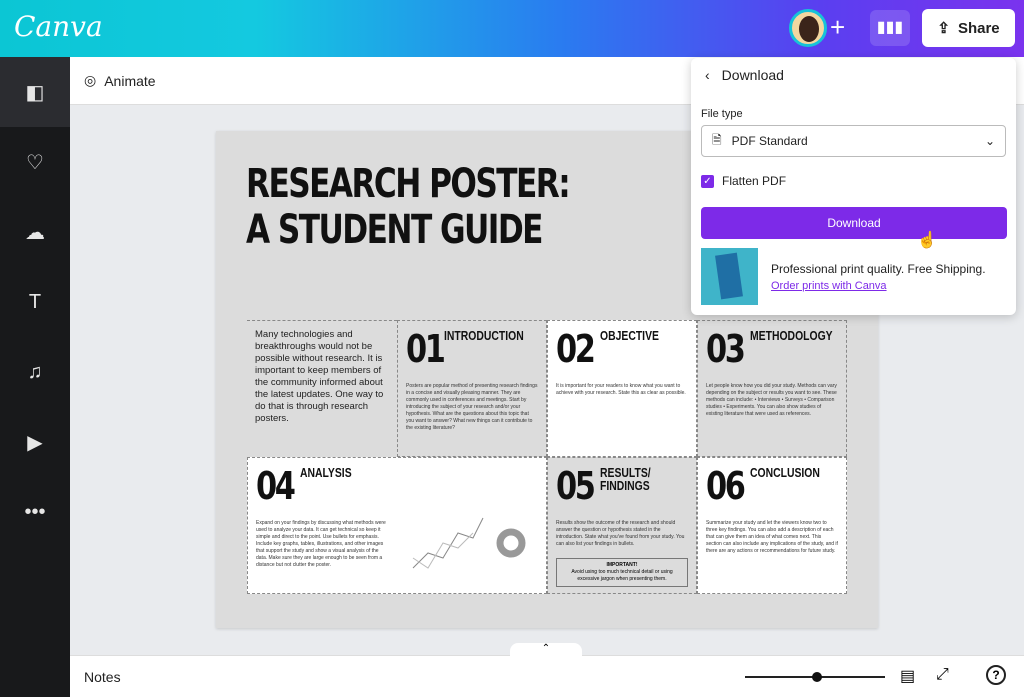 The width and height of the screenshot is (1024, 697). Describe the element at coordinates (837, 27) in the screenshot. I see `add-collaborator-icon: +` at that location.